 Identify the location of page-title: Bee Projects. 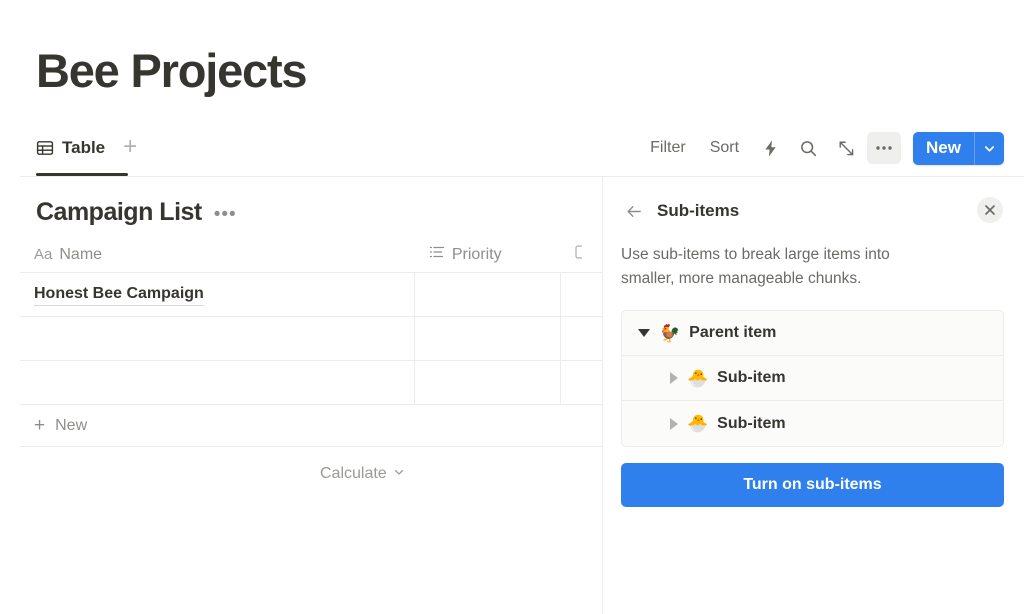
(172, 70).